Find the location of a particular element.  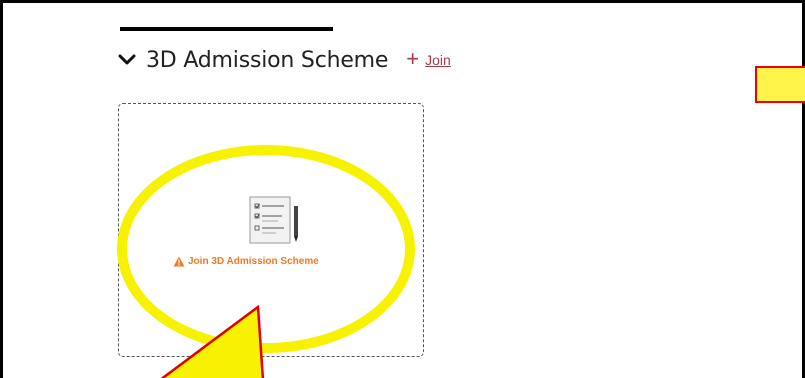

section-divider is located at coordinates (226, 29).